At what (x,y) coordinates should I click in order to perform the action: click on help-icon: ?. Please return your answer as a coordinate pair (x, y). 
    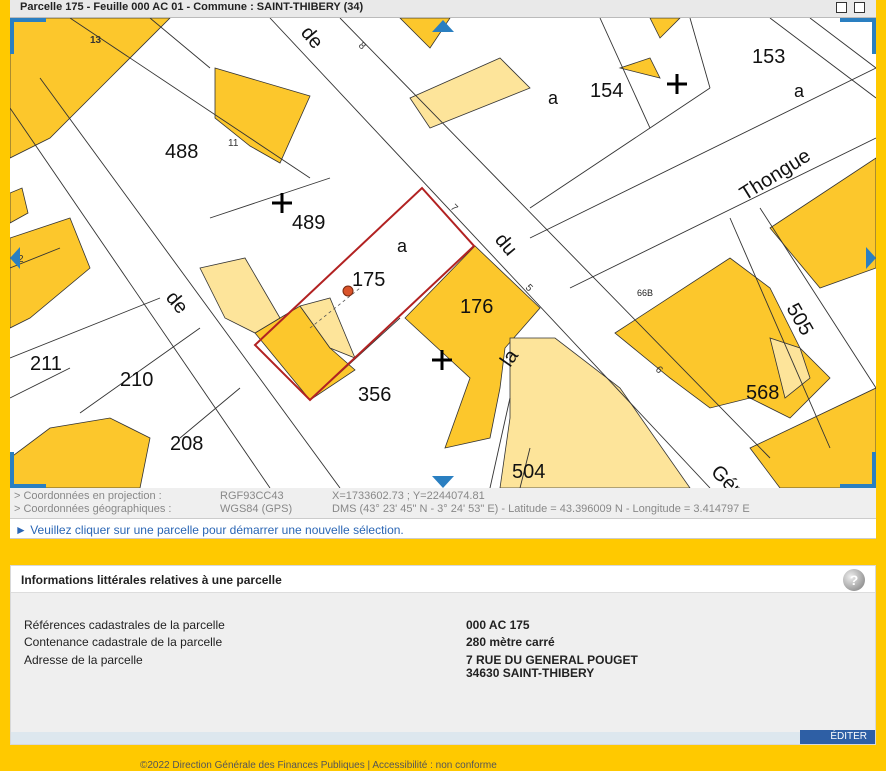
    Looking at the image, I should click on (854, 580).